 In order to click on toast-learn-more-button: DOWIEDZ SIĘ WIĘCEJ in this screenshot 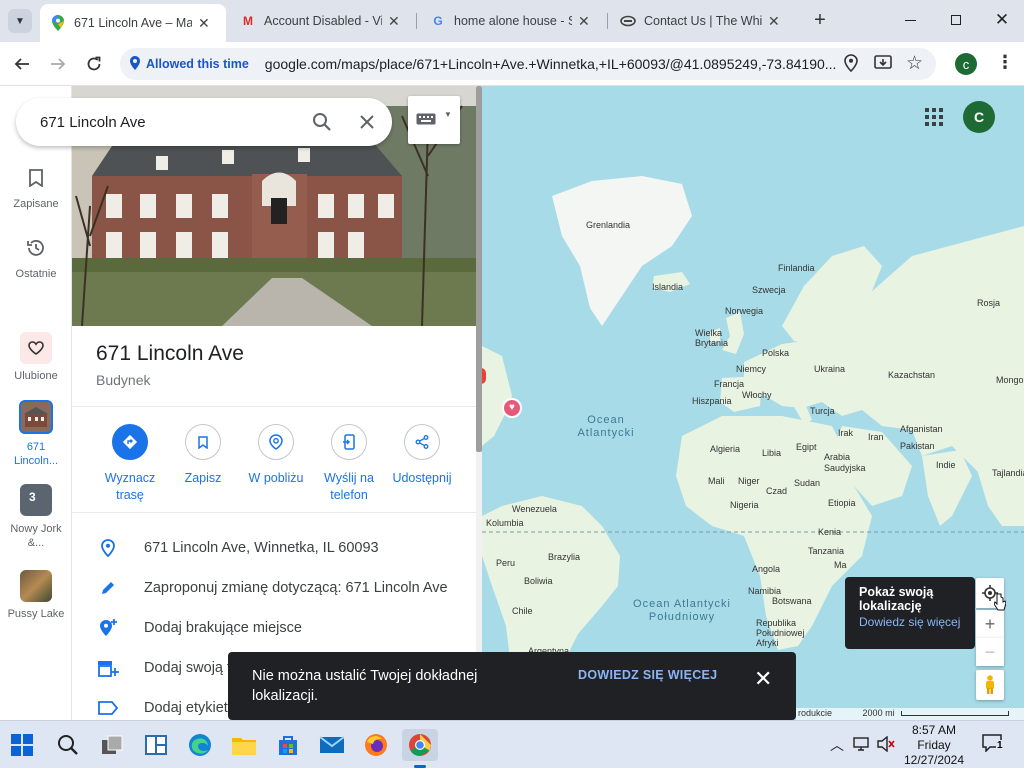, I will do `click(647, 675)`.